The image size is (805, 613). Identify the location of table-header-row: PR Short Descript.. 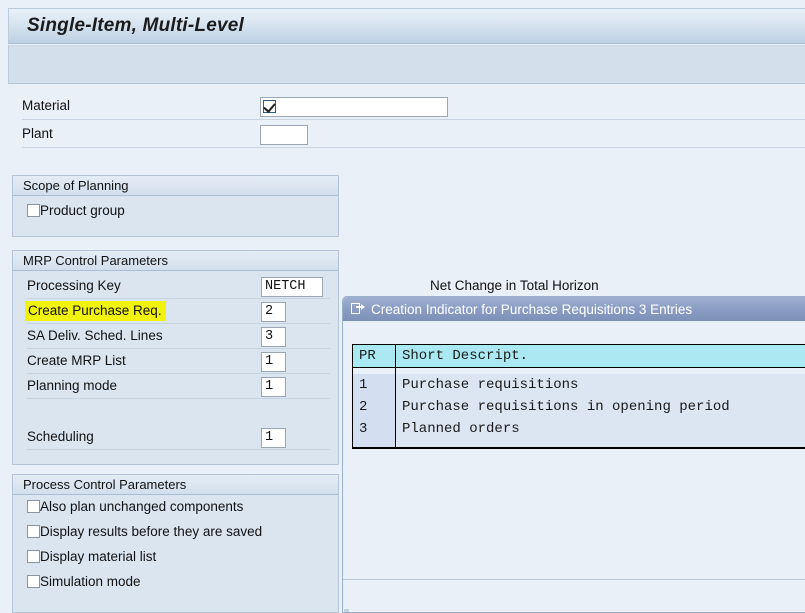
(579, 356).